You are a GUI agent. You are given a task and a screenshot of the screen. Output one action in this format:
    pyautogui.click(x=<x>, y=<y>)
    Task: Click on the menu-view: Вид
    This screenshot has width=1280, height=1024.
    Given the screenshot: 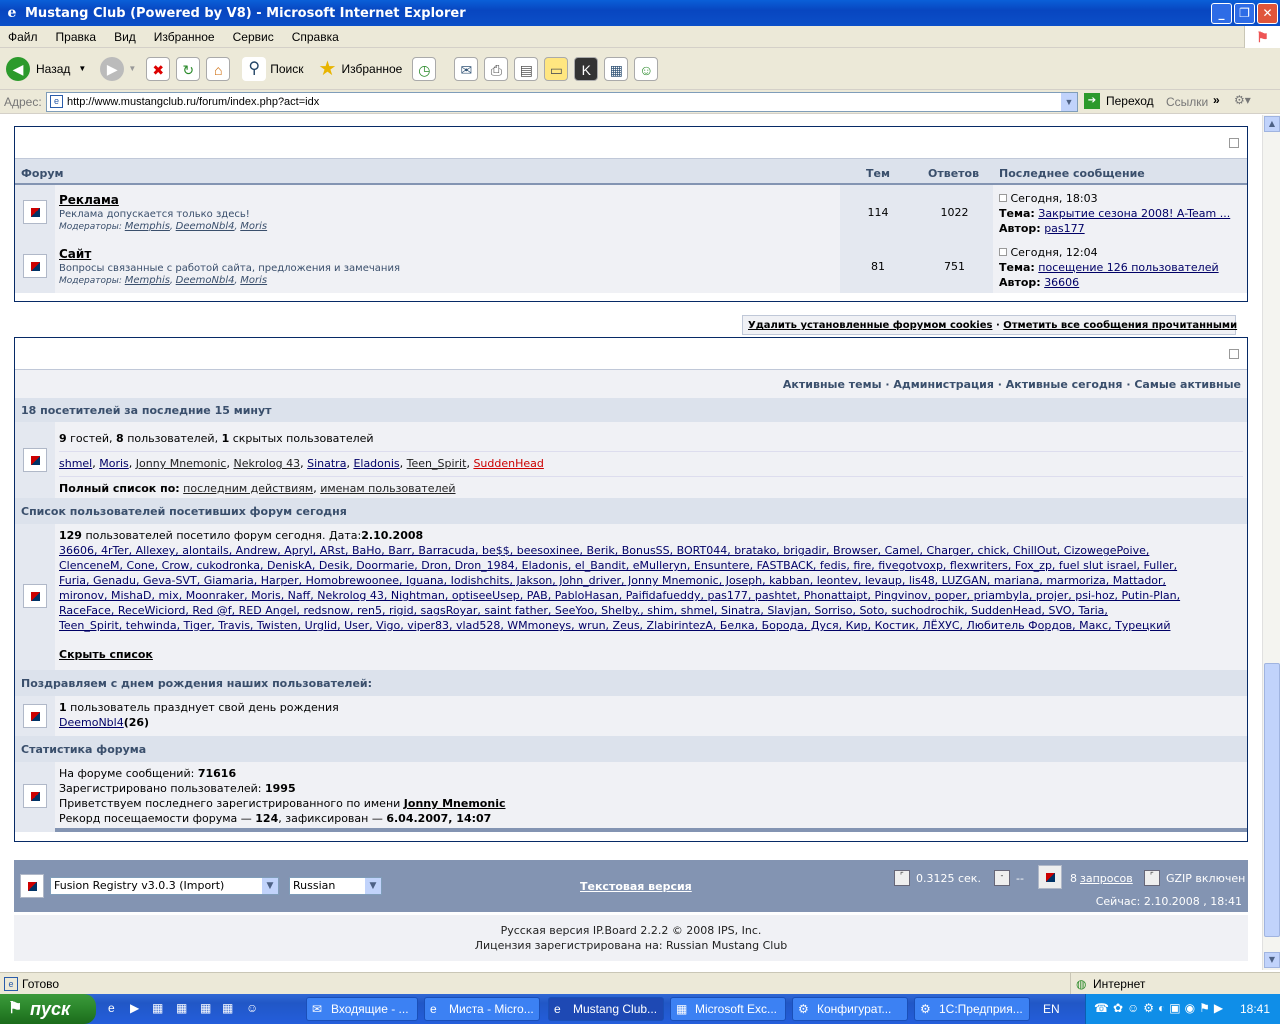 What is the action you would take?
    pyautogui.click(x=125, y=37)
    